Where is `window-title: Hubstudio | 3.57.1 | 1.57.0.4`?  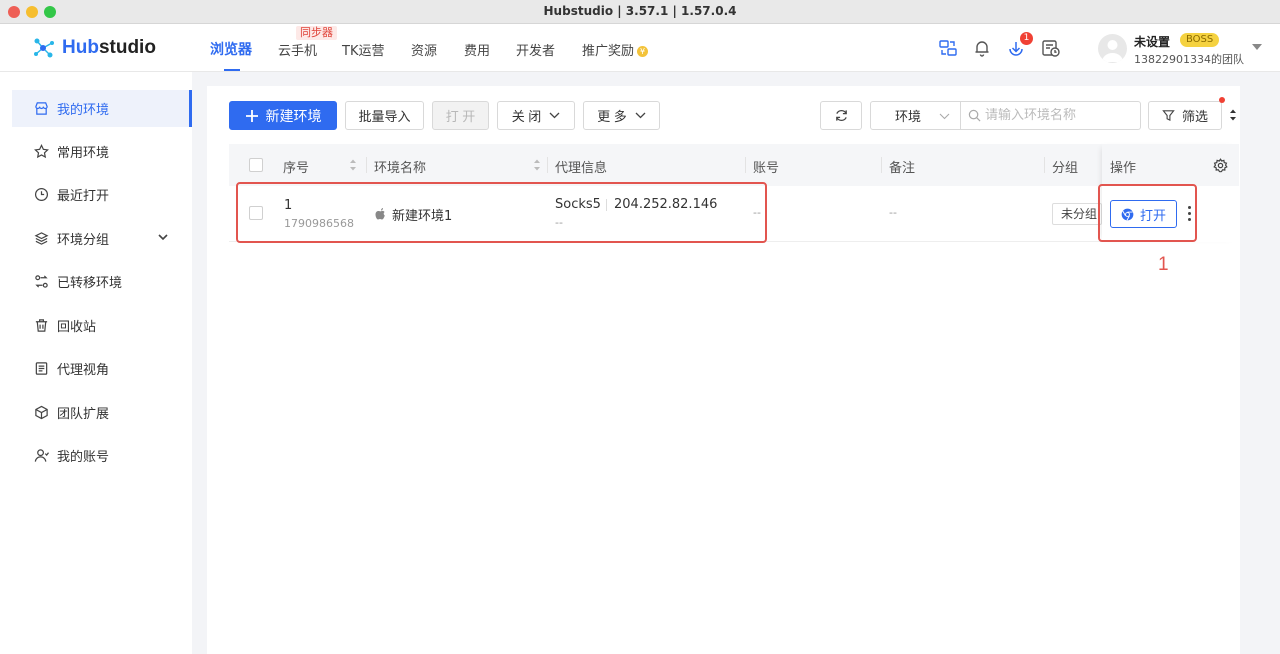
window-title: Hubstudio | 3.57.1 | 1.57.0.4 is located at coordinates (640, 11).